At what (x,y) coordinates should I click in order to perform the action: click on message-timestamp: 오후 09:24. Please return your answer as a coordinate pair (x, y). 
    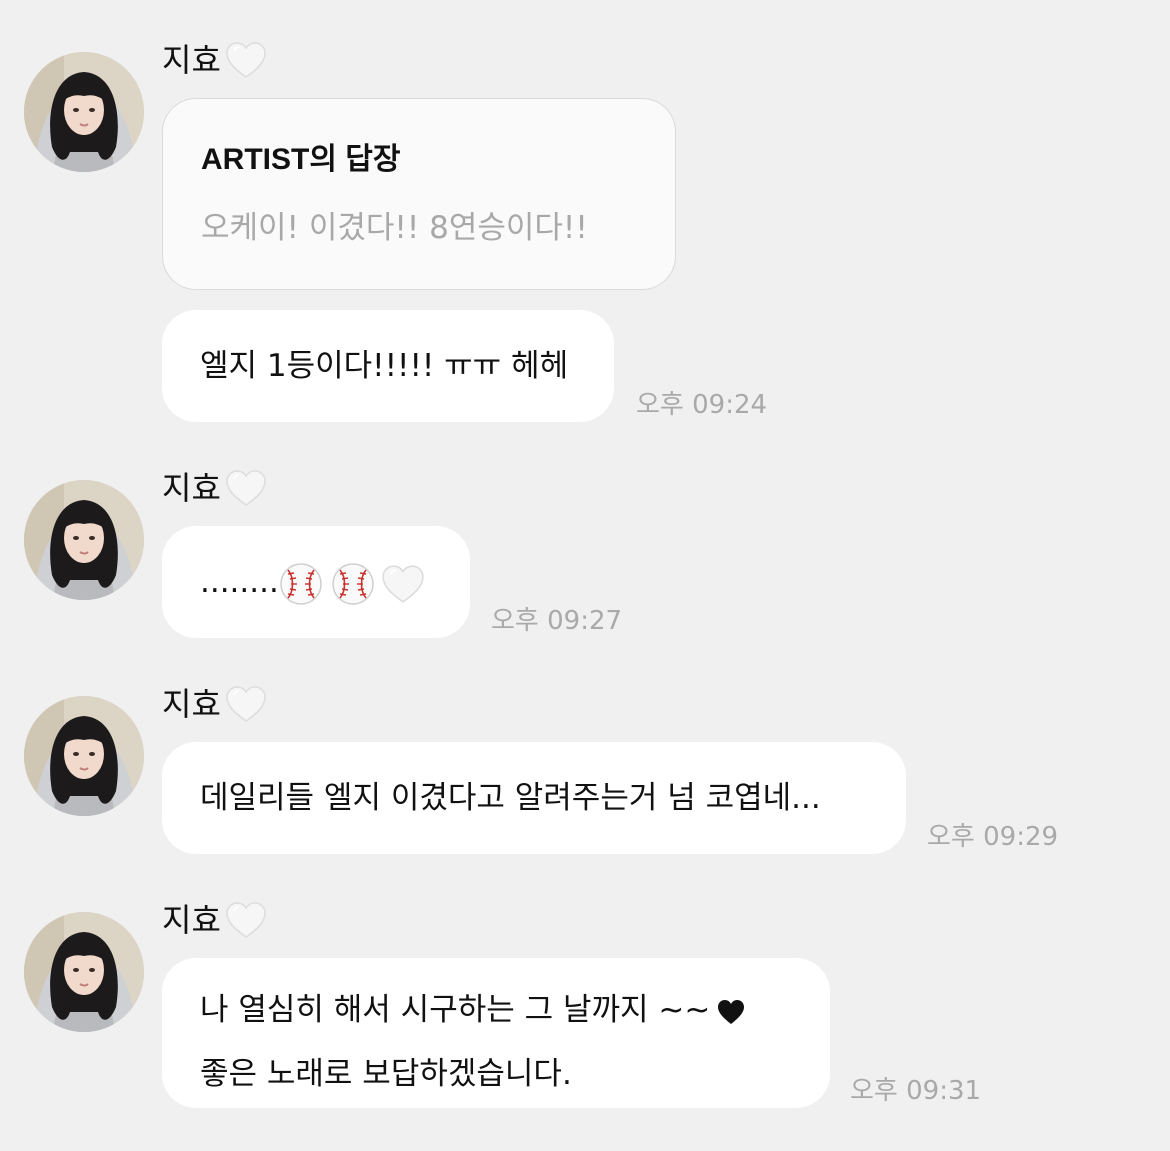
    Looking at the image, I should click on (702, 405).